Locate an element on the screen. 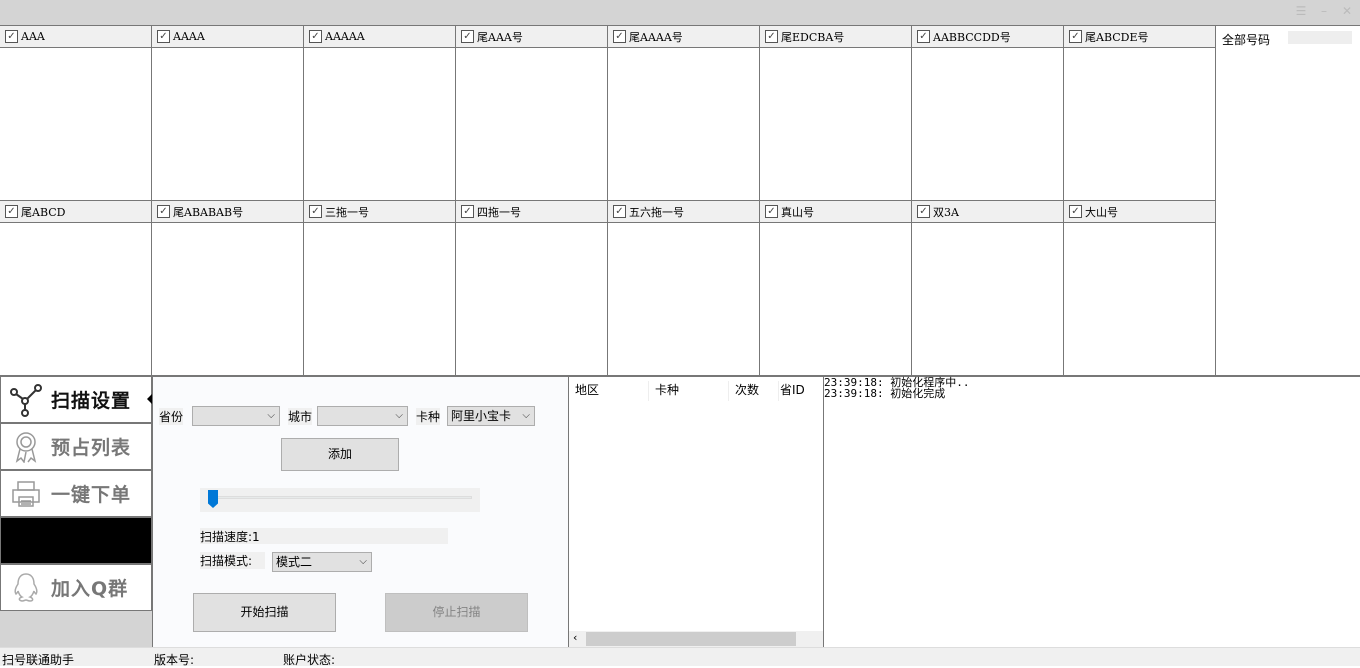  category-label: 尾ABABAB号 is located at coordinates (208, 212).